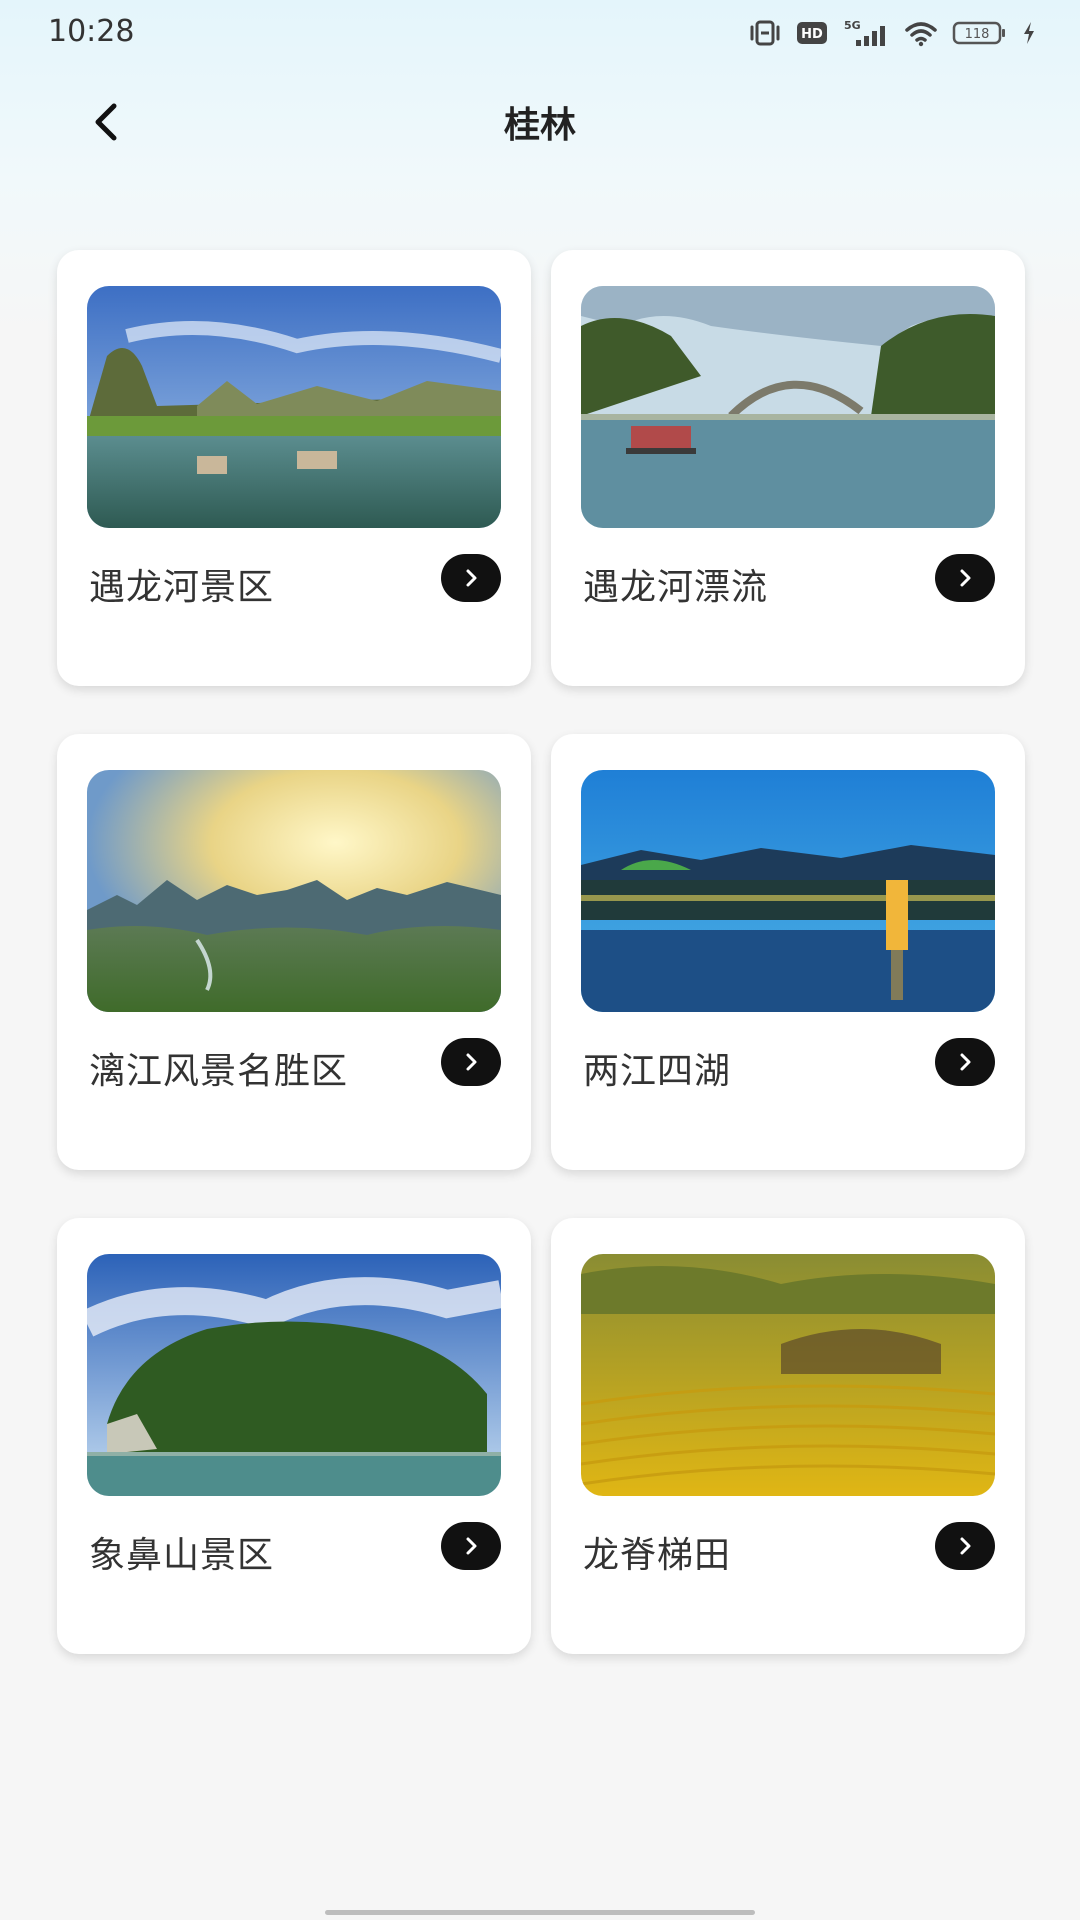  I want to click on vibrate-icon, so click(765, 33).